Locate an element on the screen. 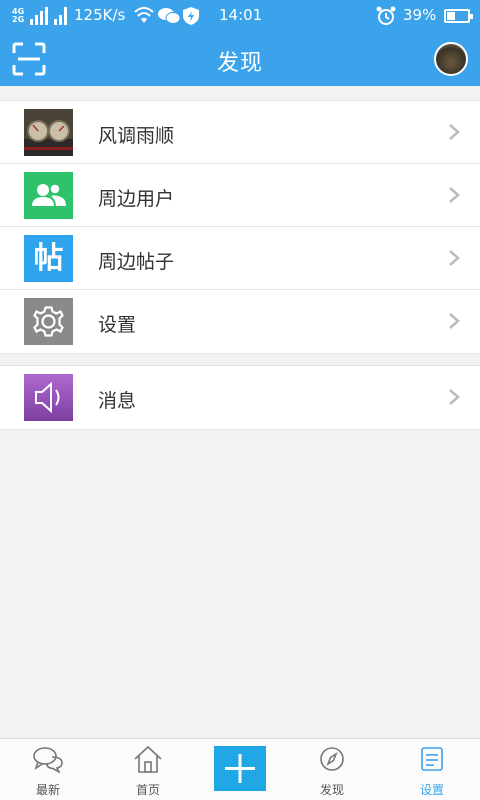 This screenshot has width=480, height=800. signal-icon is located at coordinates (39, 16).